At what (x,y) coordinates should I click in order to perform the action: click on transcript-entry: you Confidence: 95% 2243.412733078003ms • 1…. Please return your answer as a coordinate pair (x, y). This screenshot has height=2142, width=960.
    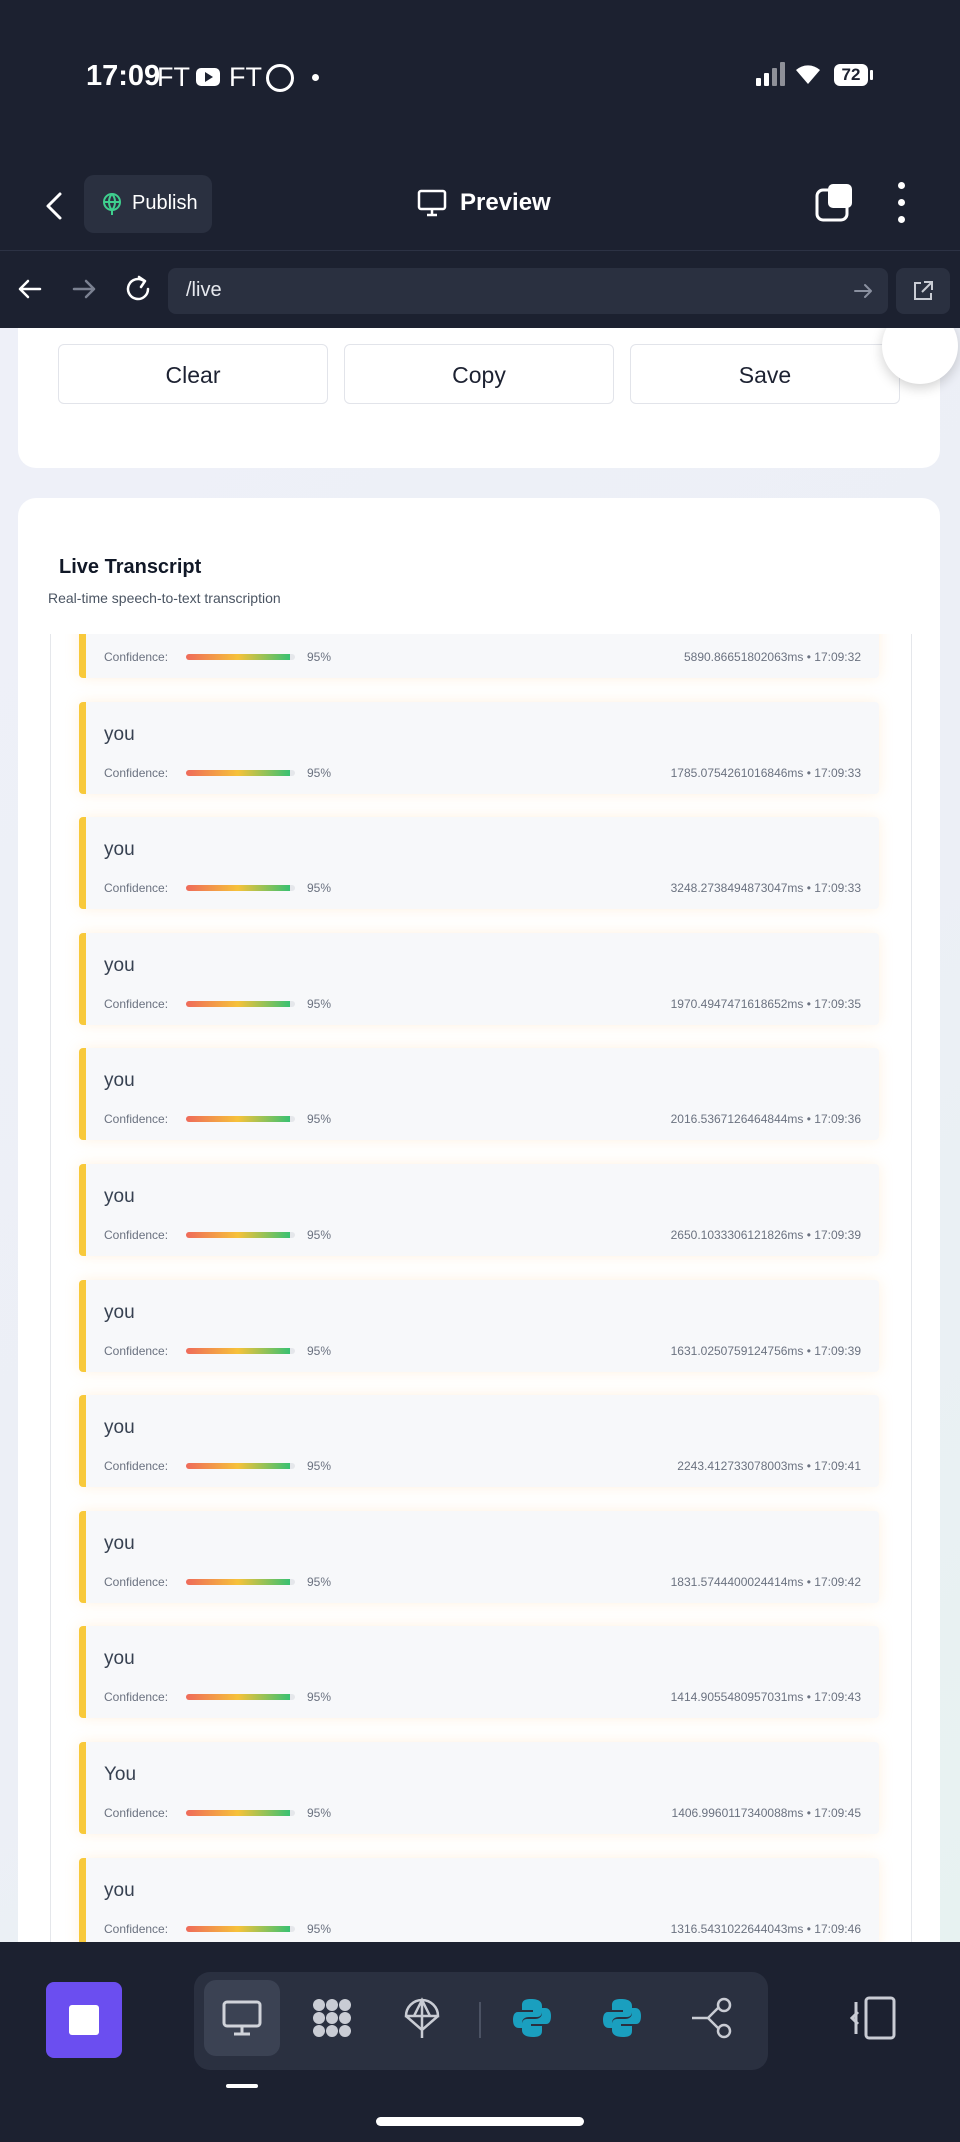
    Looking at the image, I should click on (479, 1441).